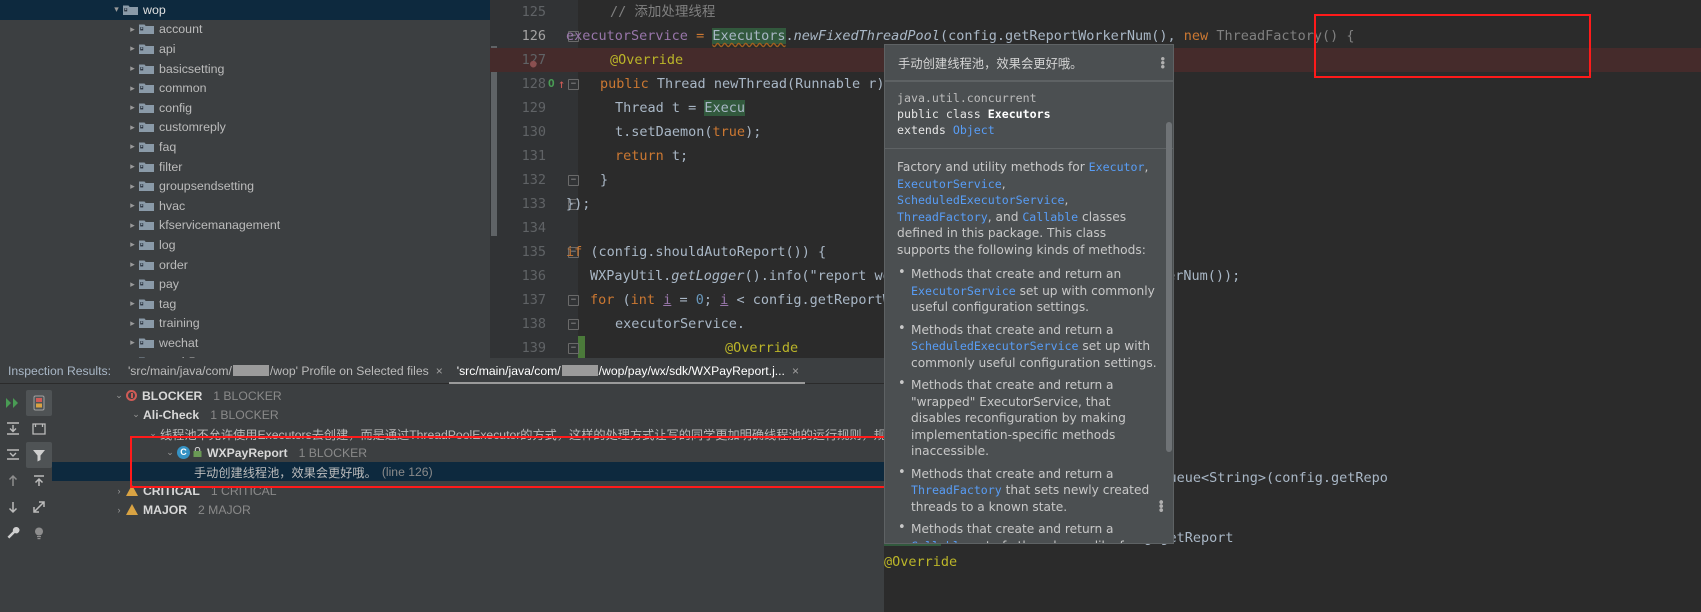 The width and height of the screenshot is (1701, 612). What do you see at coordinates (39, 455) in the screenshot?
I see `filter-icon` at bounding box center [39, 455].